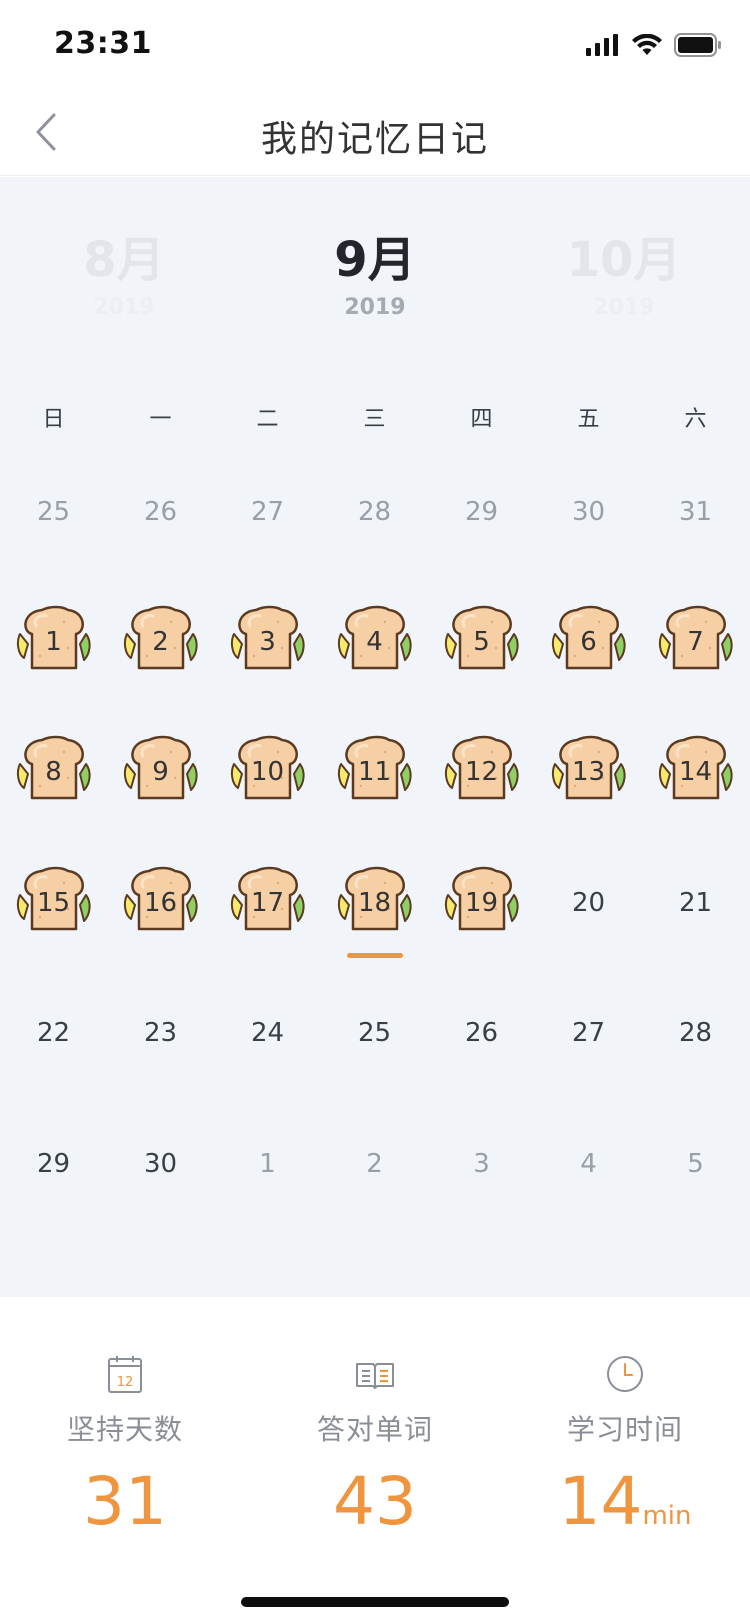 The image size is (750, 1624). Describe the element at coordinates (625, 1501) in the screenshot. I see `stat-value: 14min` at that location.